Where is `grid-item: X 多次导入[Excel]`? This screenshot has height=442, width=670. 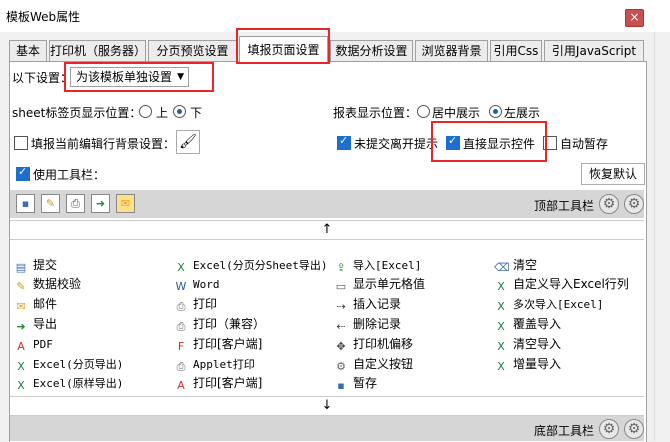 grid-item: X 多次导入[Excel] is located at coordinates (546, 304).